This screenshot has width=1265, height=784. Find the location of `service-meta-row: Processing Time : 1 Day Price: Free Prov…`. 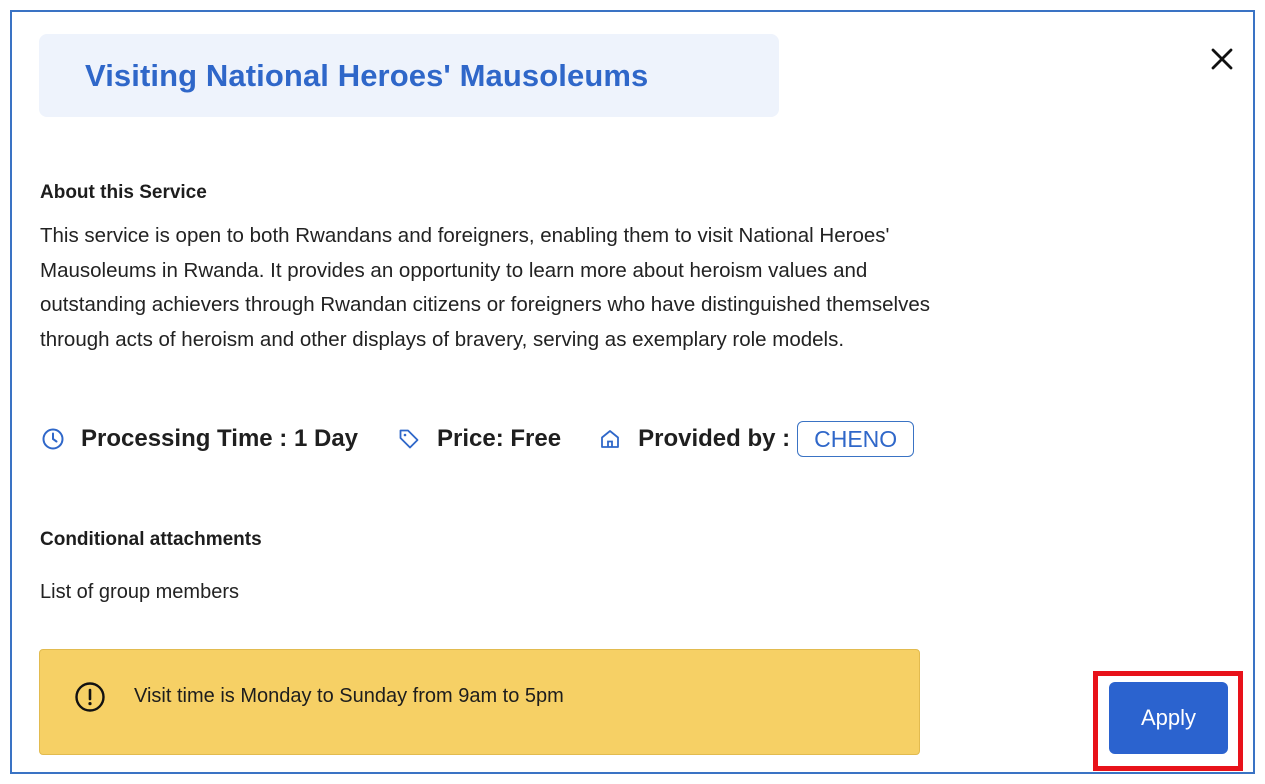

service-meta-row: Processing Time : 1 Day Price: Free Prov… is located at coordinates (477, 439).